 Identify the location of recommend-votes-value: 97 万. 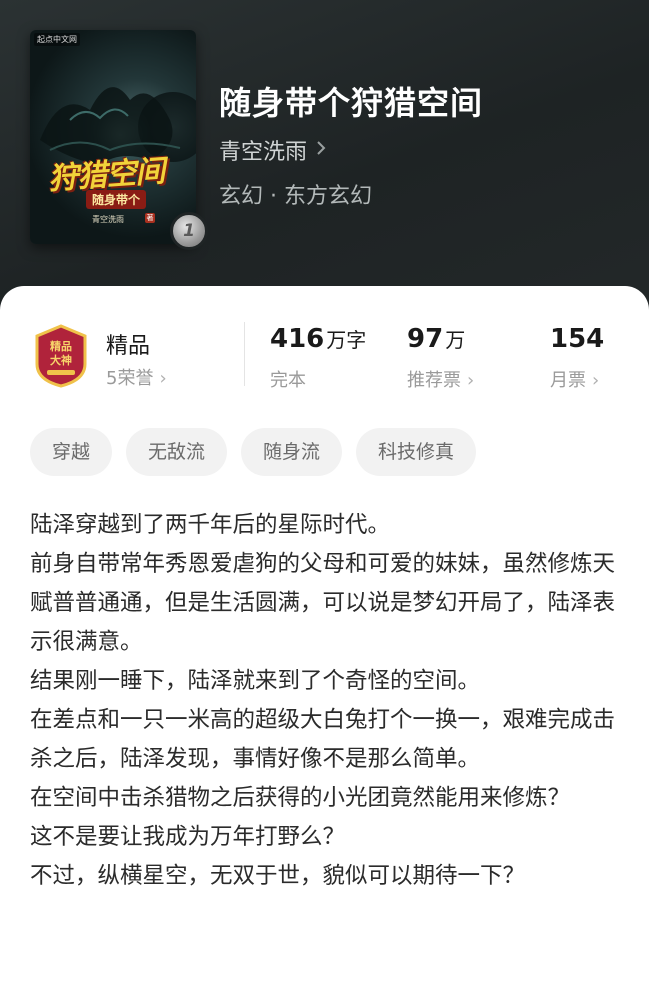
(436, 339).